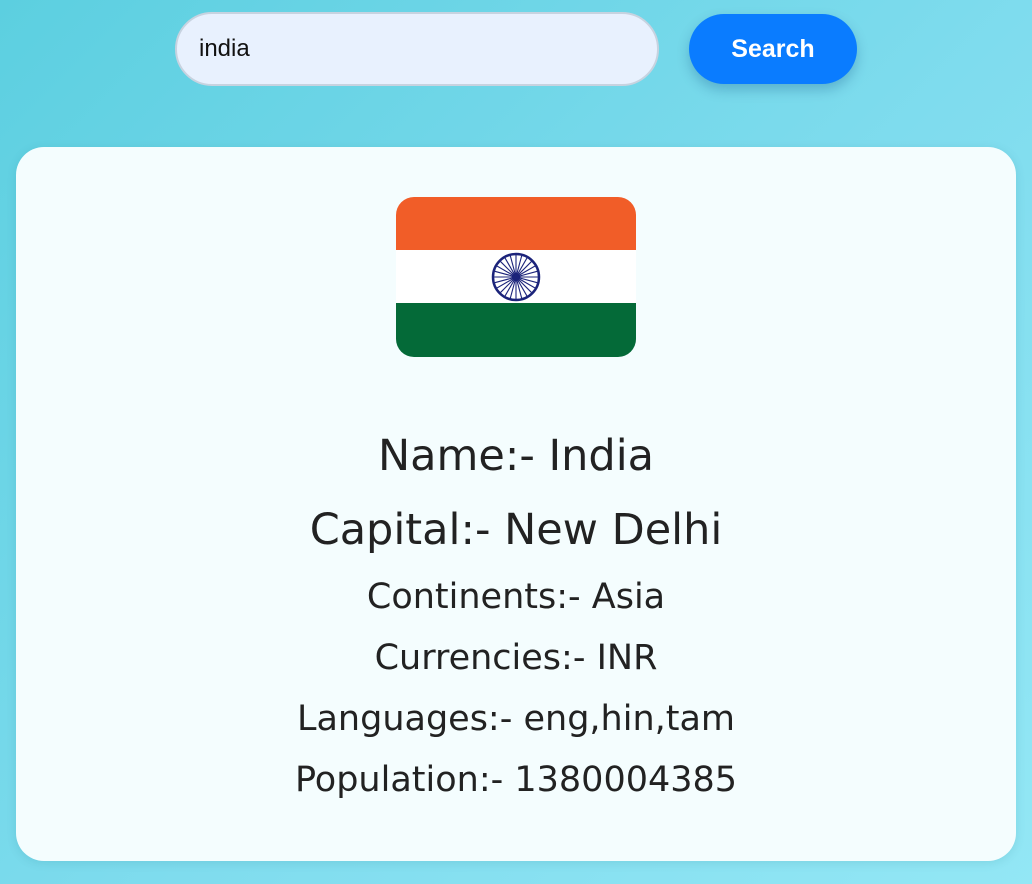 This screenshot has width=1032, height=884. Describe the element at coordinates (516, 658) in the screenshot. I see `country-currencies: Currencies:- INR` at that location.